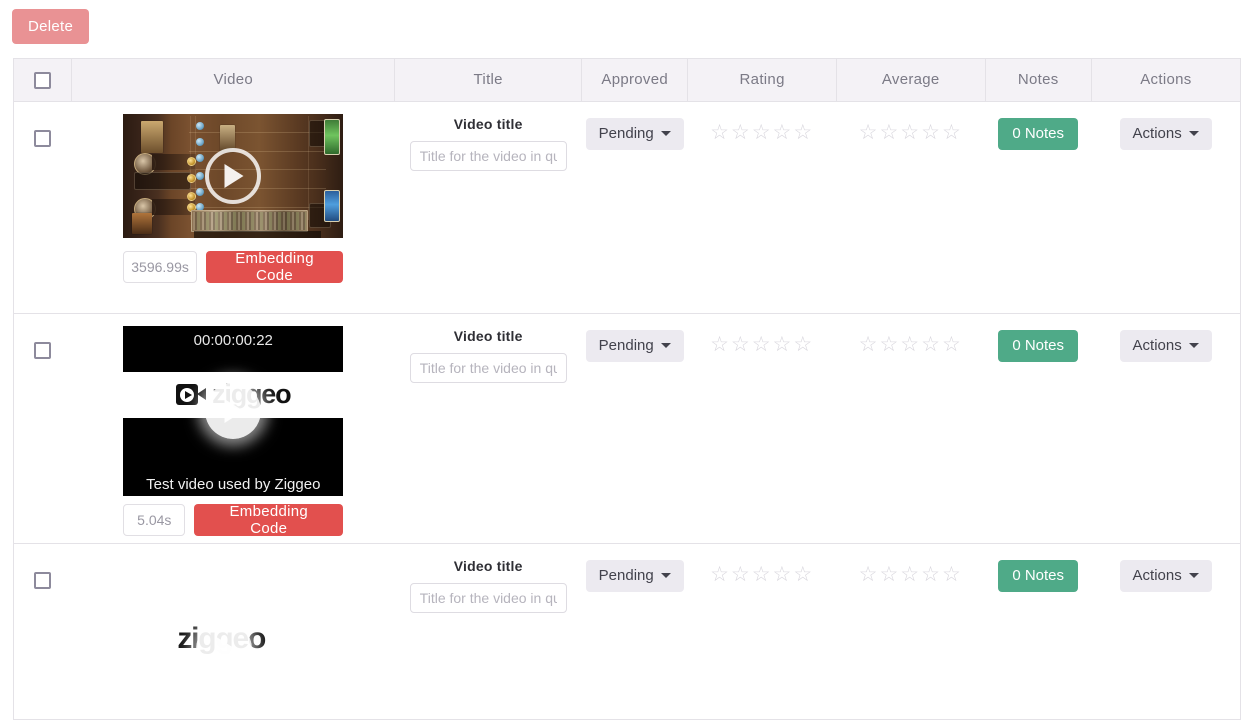 This screenshot has width=1255, height=720. I want to click on video-meta-row: 3596.99s Embedding Code, so click(233, 267).